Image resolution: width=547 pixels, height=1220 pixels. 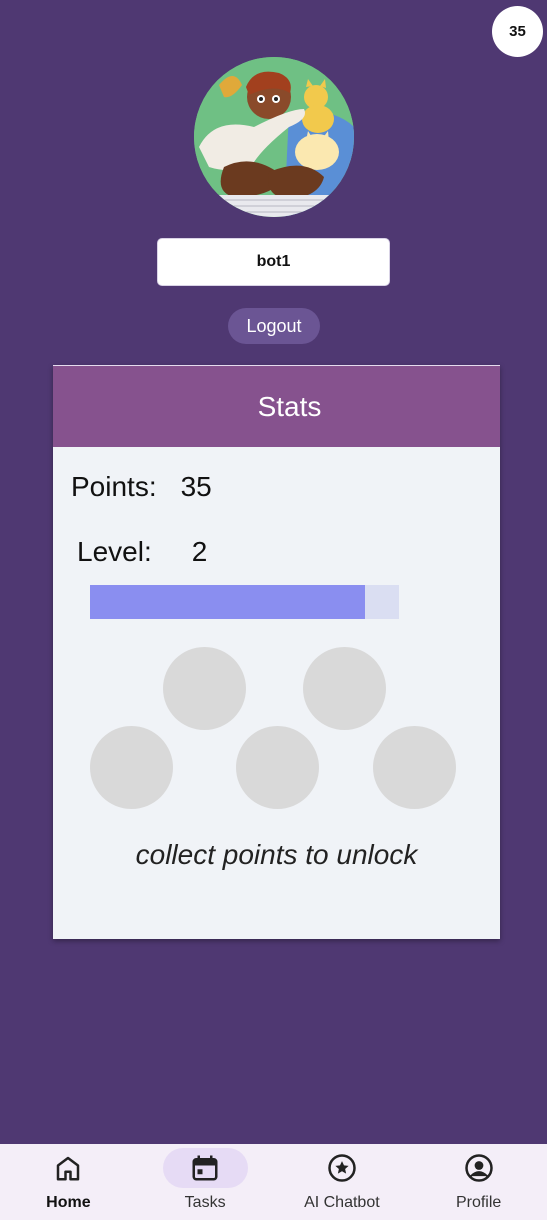 I want to click on nav-label-ai-chatbot: AI Chatbot, so click(x=342, y=1202).